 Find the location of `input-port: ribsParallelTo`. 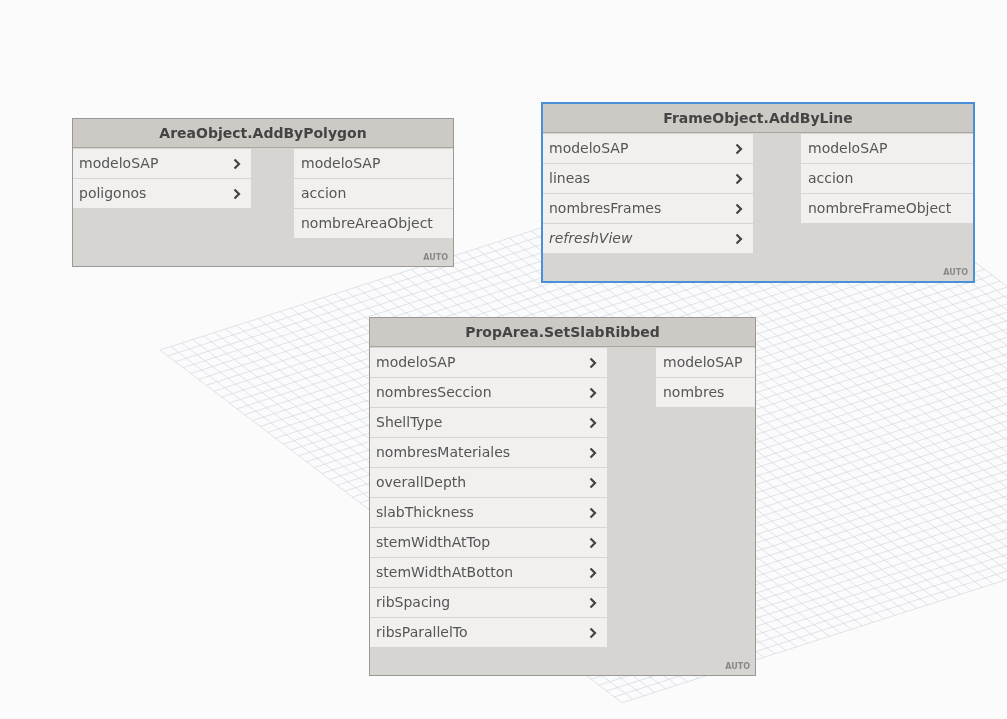

input-port: ribsParallelTo is located at coordinates (488, 632).